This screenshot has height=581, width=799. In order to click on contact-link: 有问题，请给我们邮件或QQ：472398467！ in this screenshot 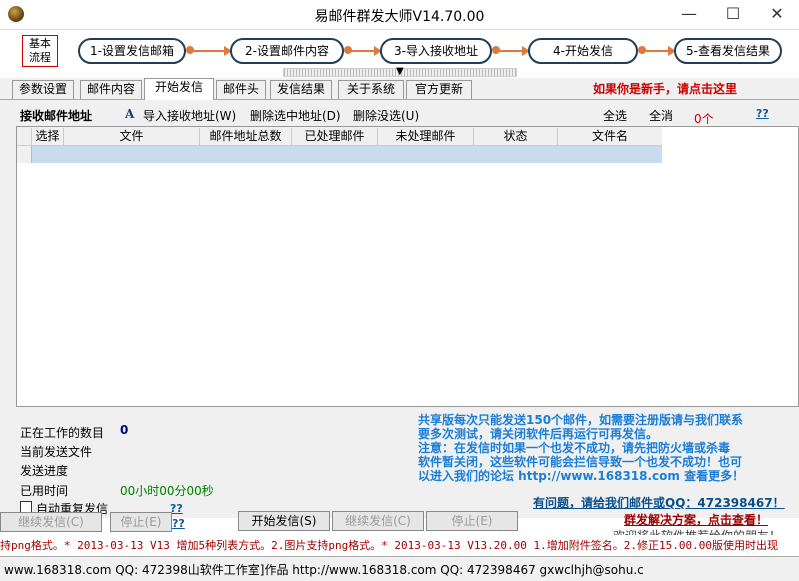, I will do `click(659, 502)`.